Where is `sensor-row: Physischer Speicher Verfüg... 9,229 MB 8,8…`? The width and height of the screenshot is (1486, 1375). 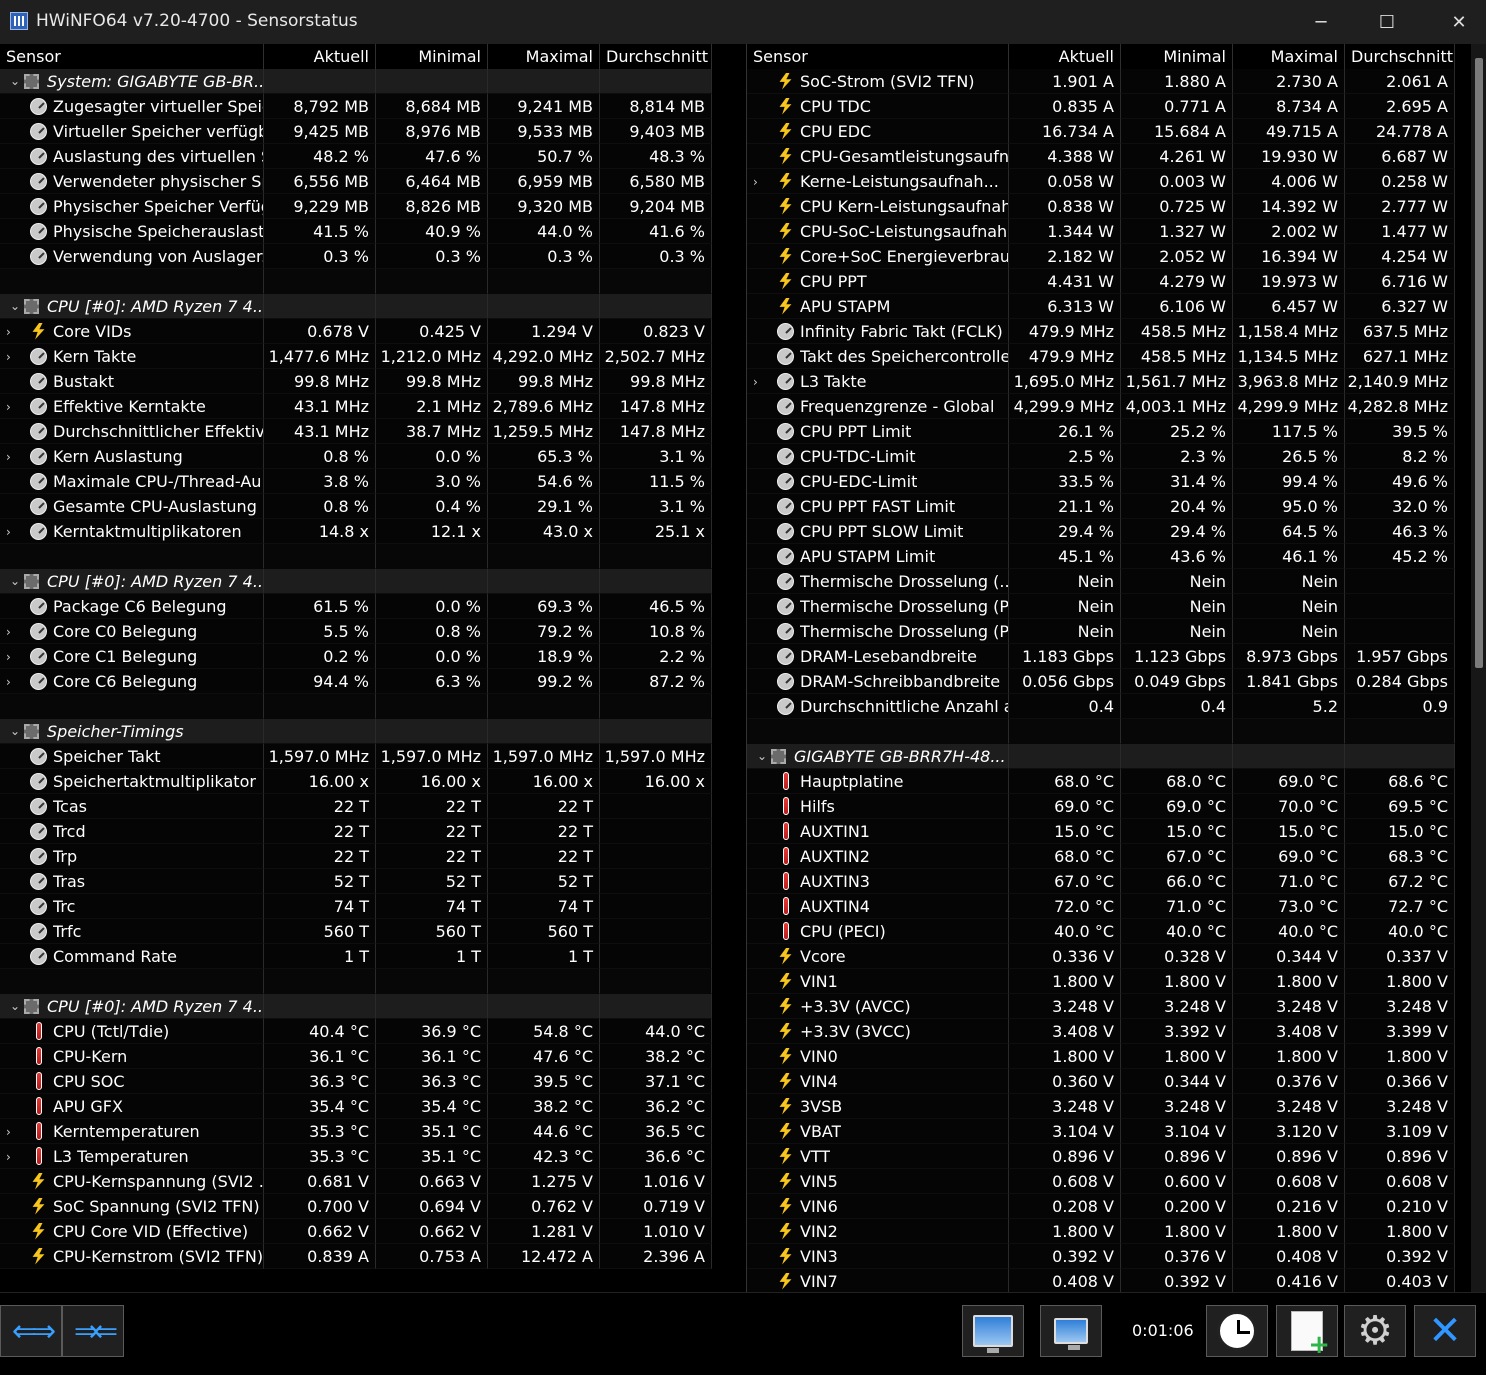
sensor-row: Physischer Speicher Verfüg... 9,229 MB 8,8… is located at coordinates (356, 206).